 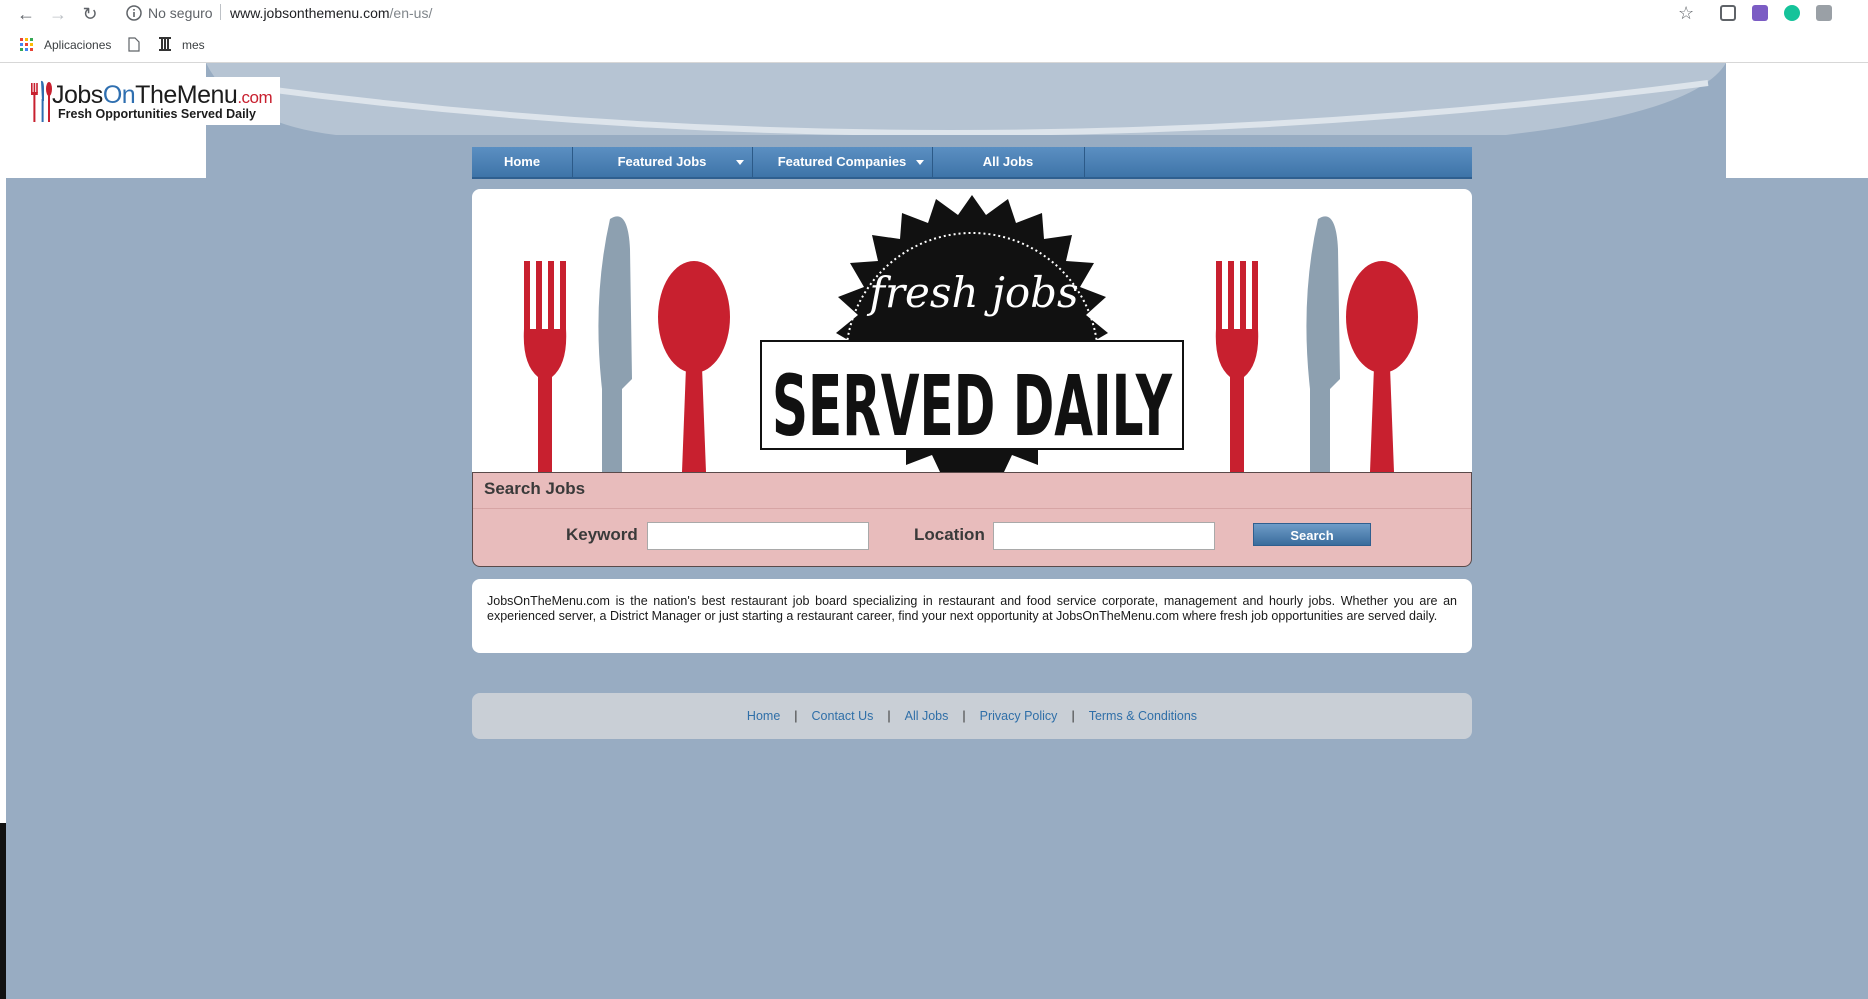 I want to click on url-path: /en-us/, so click(x=411, y=13).